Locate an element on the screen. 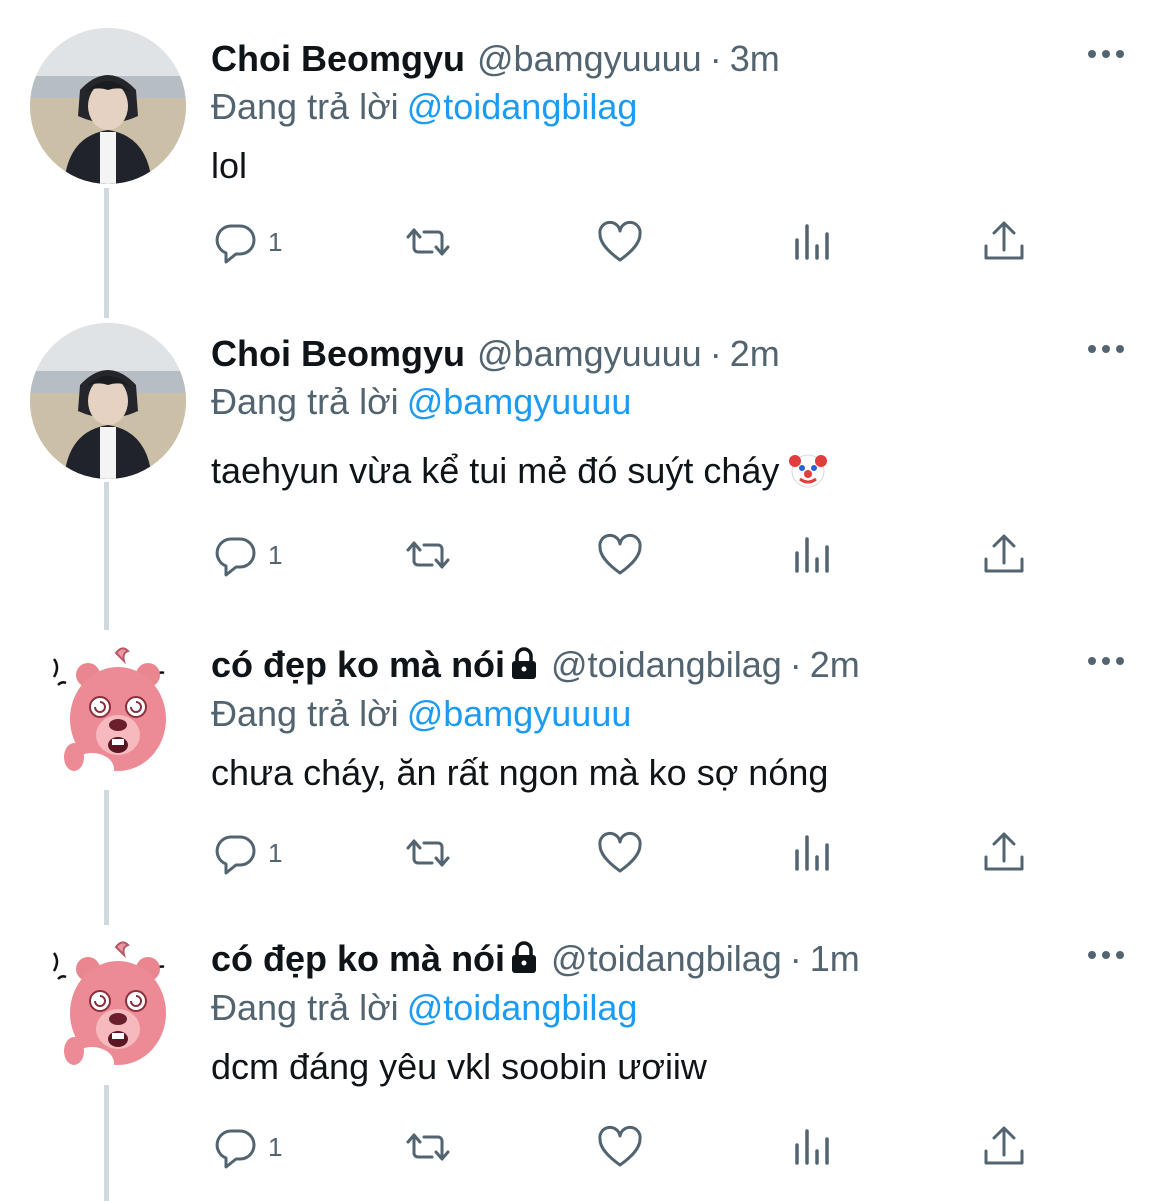 This screenshot has height=1201, width=1170. tweet-header: có đẹp ko mà nói @toidangbilag · 1m is located at coordinates (535, 959).